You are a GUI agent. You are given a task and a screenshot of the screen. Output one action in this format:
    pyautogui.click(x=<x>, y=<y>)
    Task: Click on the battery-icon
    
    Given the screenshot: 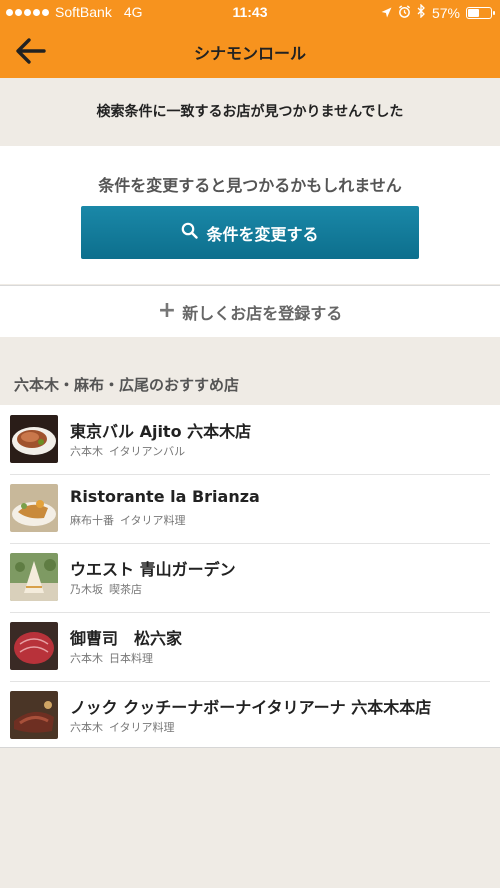 What is the action you would take?
    pyautogui.click(x=480, y=12)
    